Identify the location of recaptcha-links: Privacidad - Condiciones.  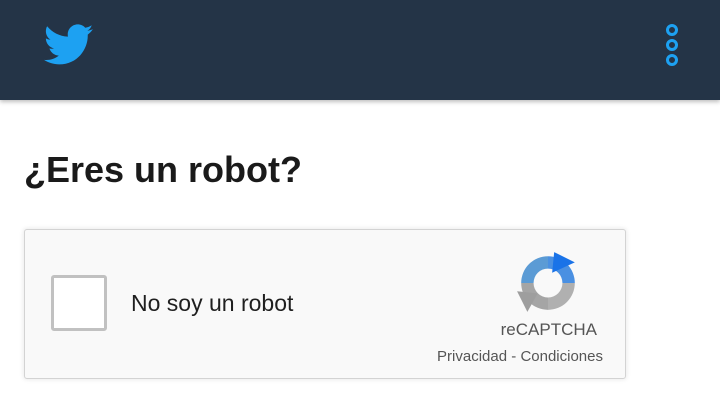
(507, 357).